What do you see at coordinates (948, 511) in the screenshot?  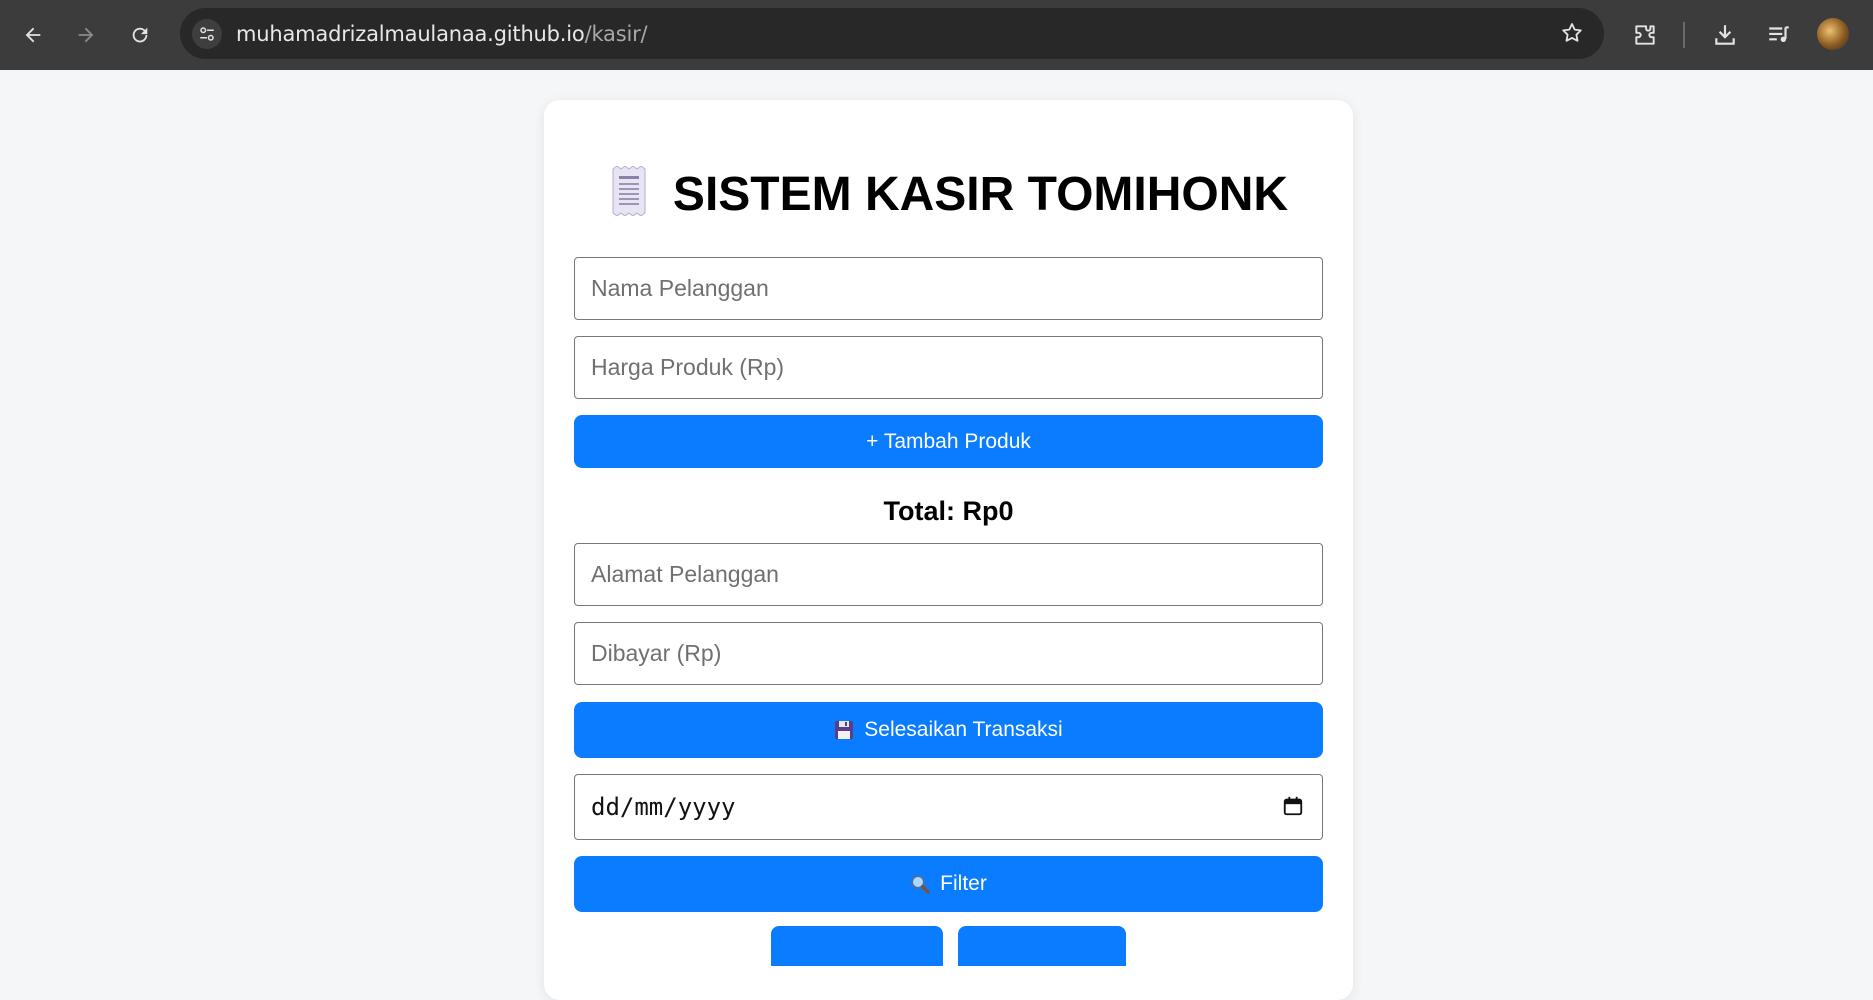 I see `total-display: Total: Rp0` at bounding box center [948, 511].